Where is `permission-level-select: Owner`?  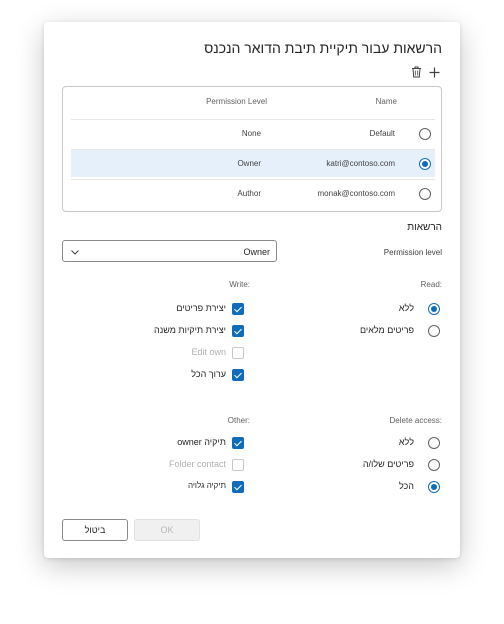 permission-level-select: Owner is located at coordinates (169, 251).